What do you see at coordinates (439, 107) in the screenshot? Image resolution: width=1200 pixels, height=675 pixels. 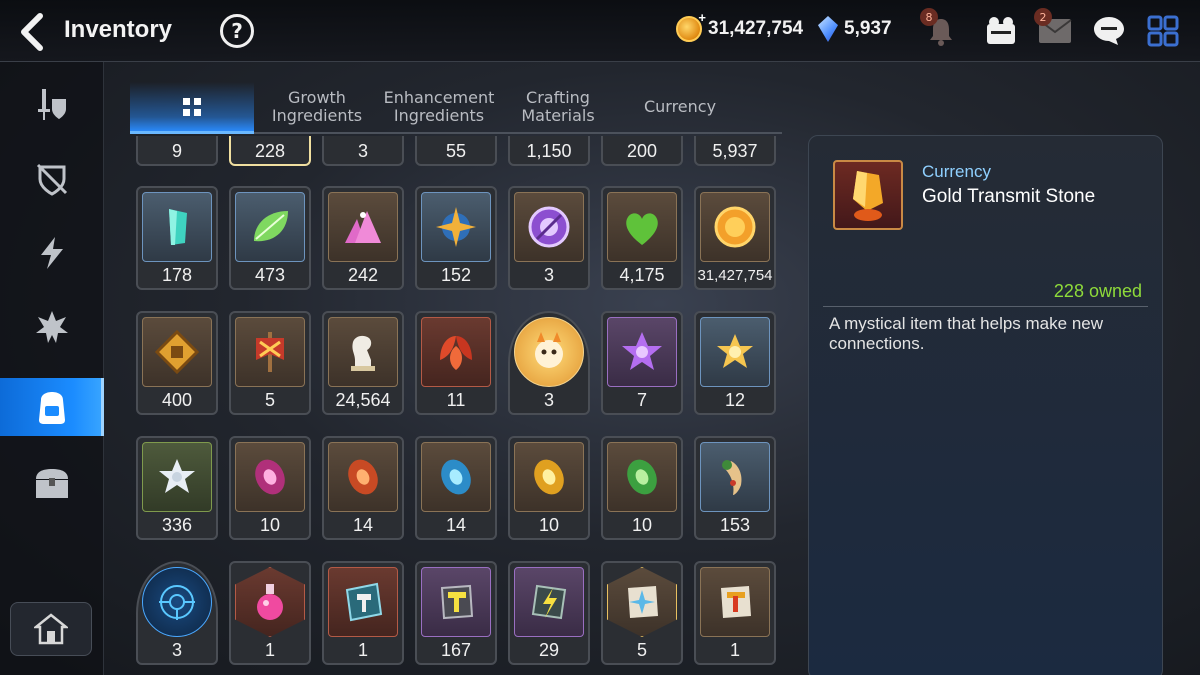 I see `tab-enhancement-ingredients: Enhancement Ingredients` at bounding box center [439, 107].